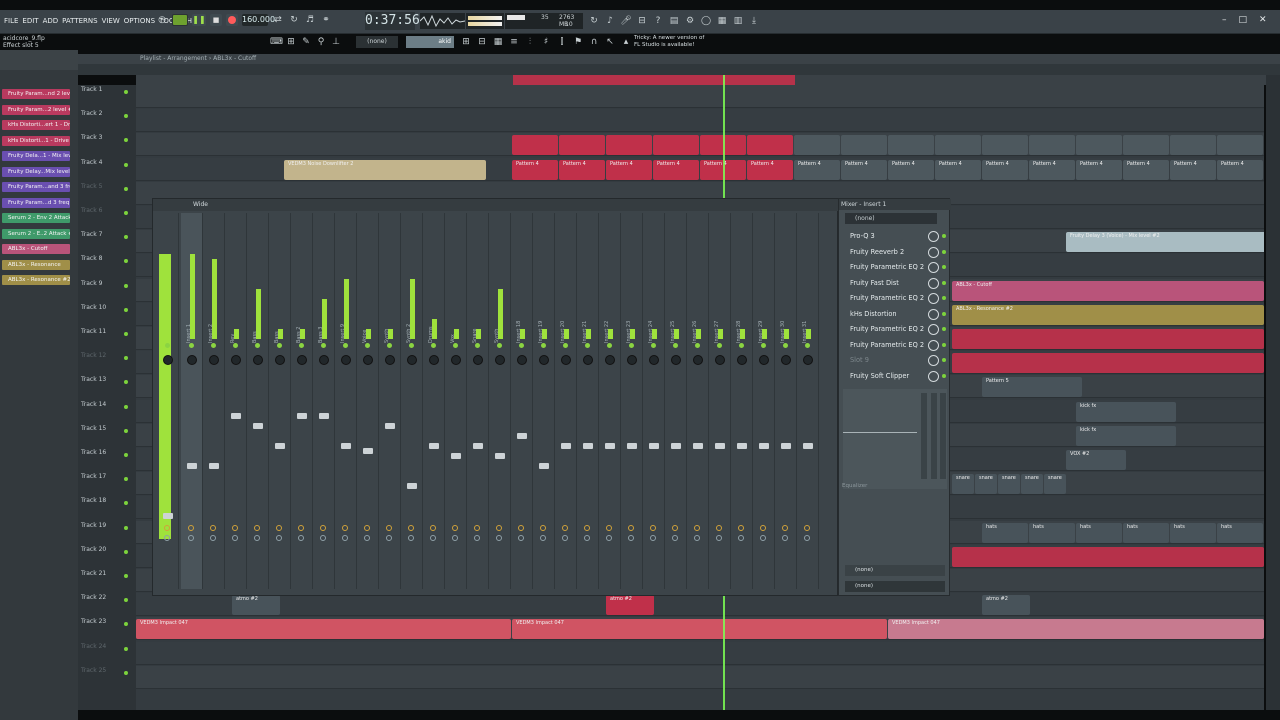 This screenshot has height=720, width=1280. What do you see at coordinates (594, 42) in the screenshot?
I see `magnet-icon: ∩` at bounding box center [594, 42].